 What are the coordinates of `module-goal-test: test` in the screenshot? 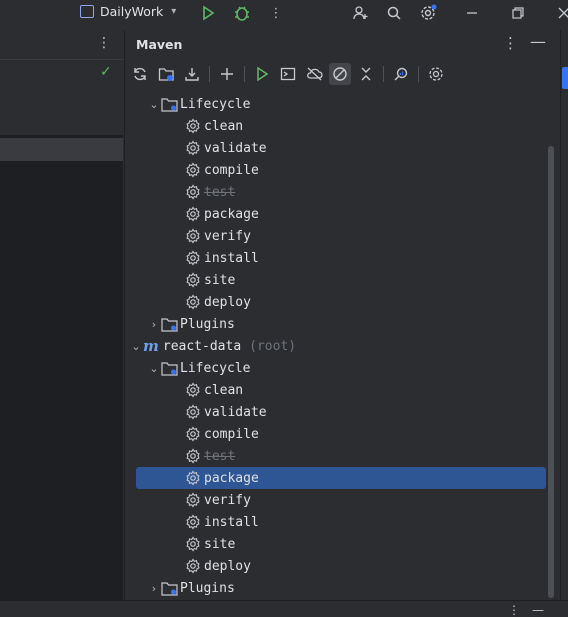 It's located at (210, 192).